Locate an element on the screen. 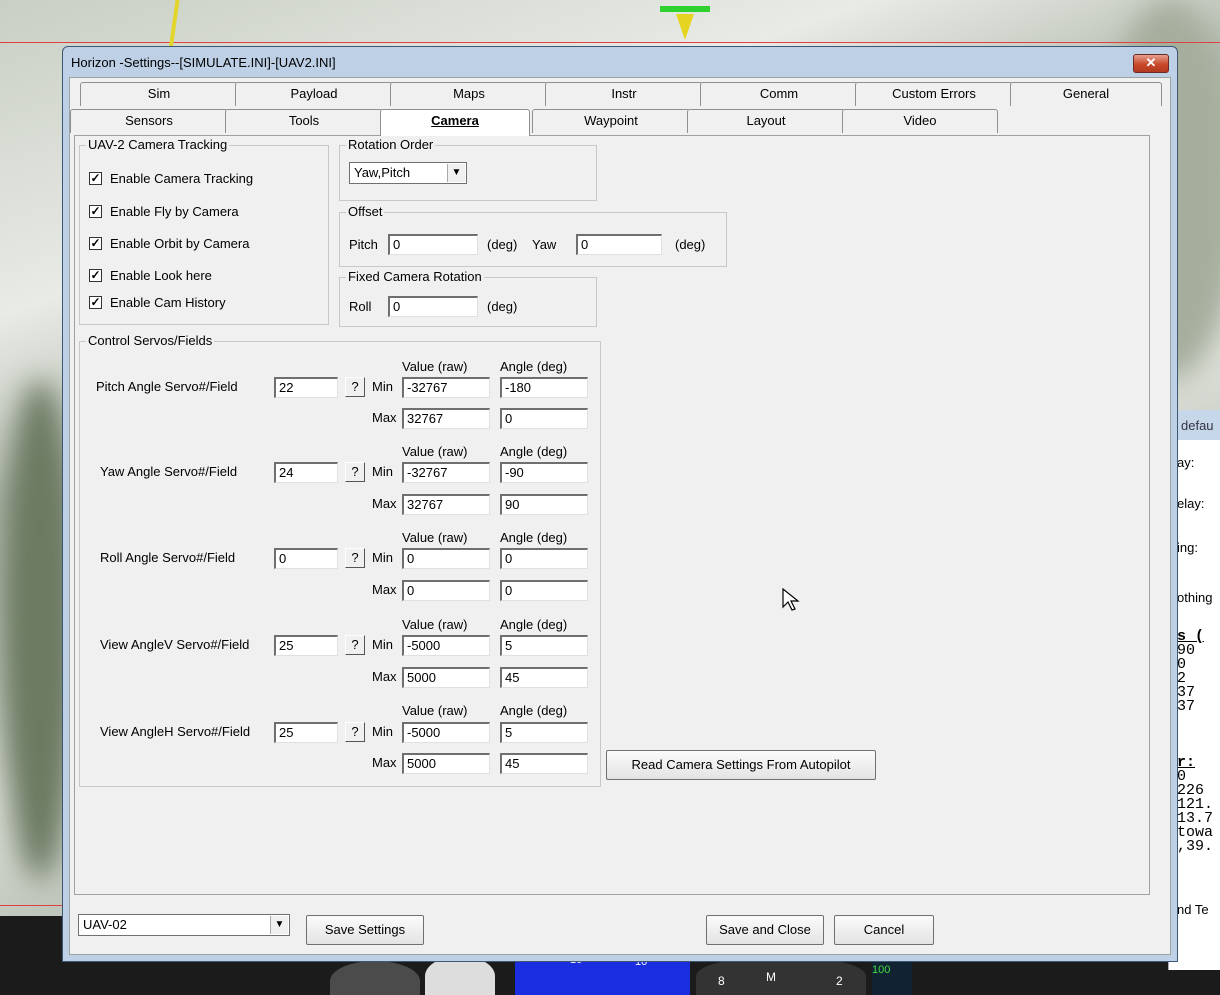 The width and height of the screenshot is (1220, 995). max-deg-input: 90 is located at coordinates (544, 504).